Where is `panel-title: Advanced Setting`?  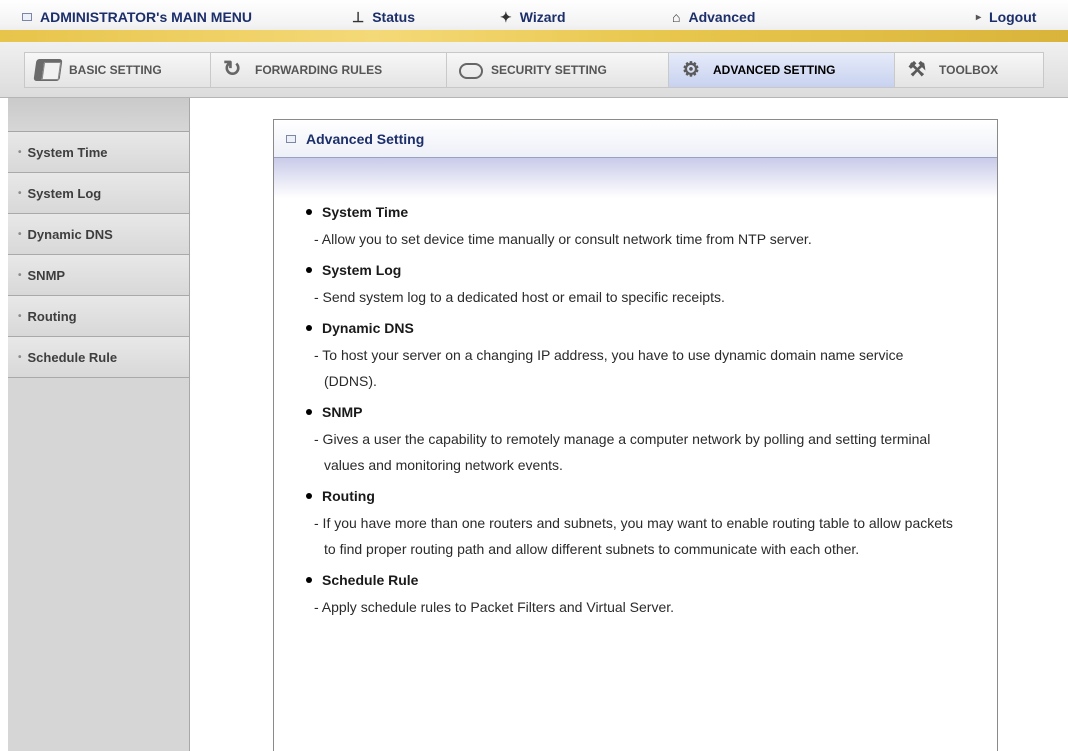
panel-title: Advanced Setting is located at coordinates (365, 138).